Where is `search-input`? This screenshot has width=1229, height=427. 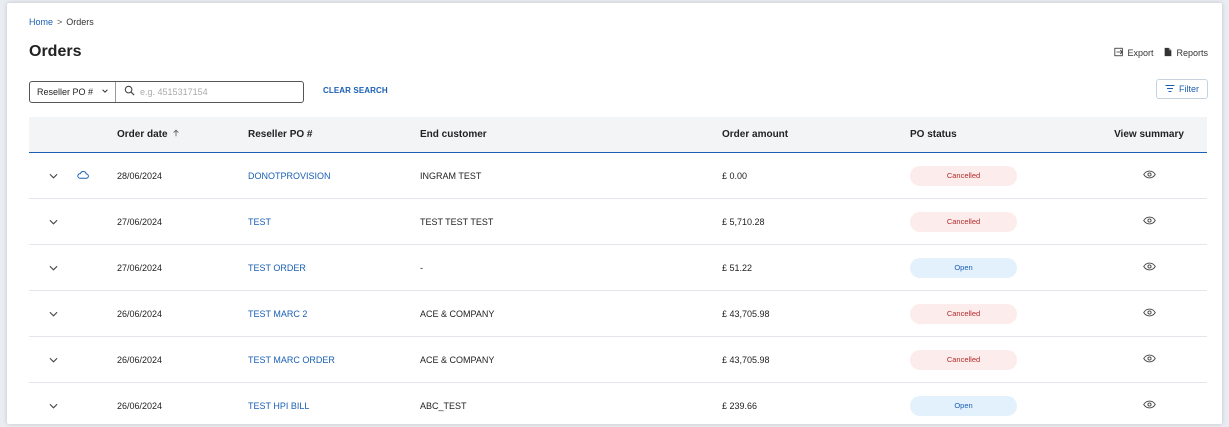
search-input is located at coordinates (215, 92).